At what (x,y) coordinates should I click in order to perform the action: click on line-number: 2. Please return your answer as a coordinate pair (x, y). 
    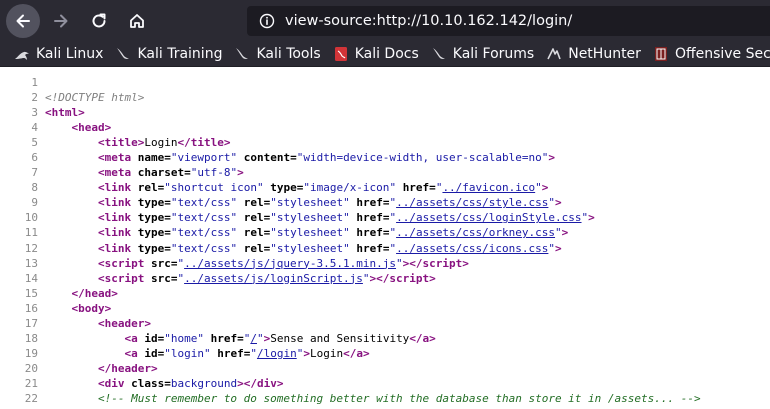
    Looking at the image, I should click on (34, 98).